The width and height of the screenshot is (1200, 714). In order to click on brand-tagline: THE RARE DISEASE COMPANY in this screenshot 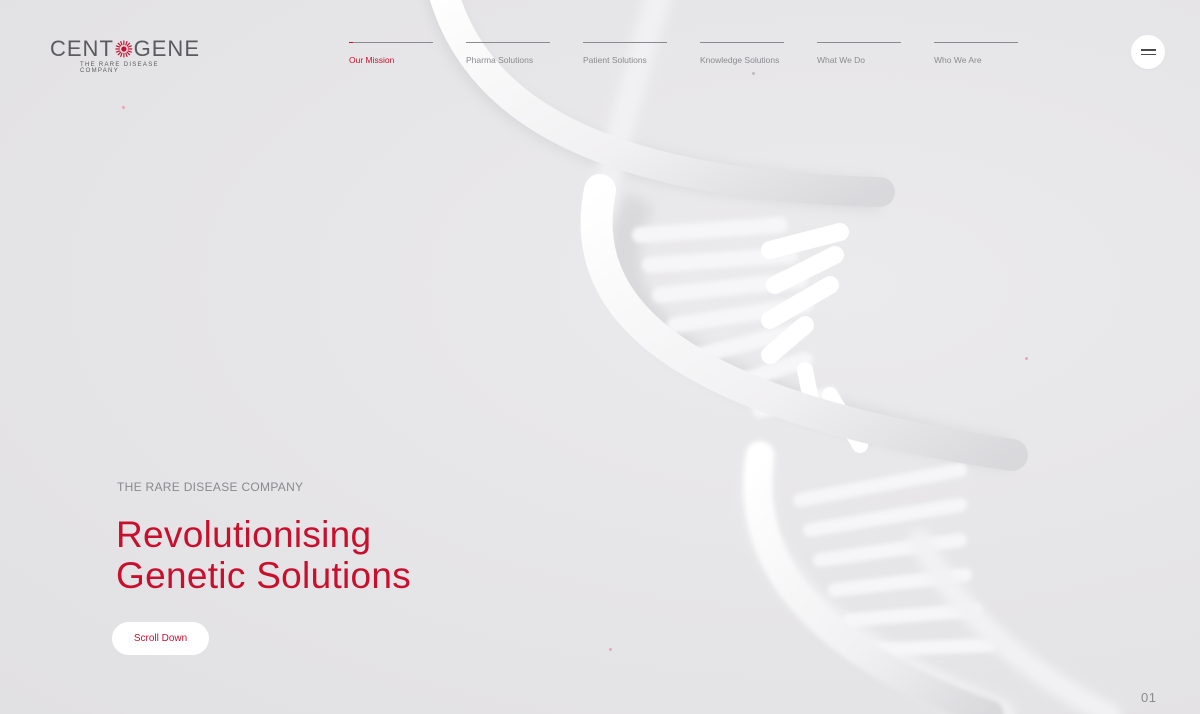, I will do `click(119, 68)`.